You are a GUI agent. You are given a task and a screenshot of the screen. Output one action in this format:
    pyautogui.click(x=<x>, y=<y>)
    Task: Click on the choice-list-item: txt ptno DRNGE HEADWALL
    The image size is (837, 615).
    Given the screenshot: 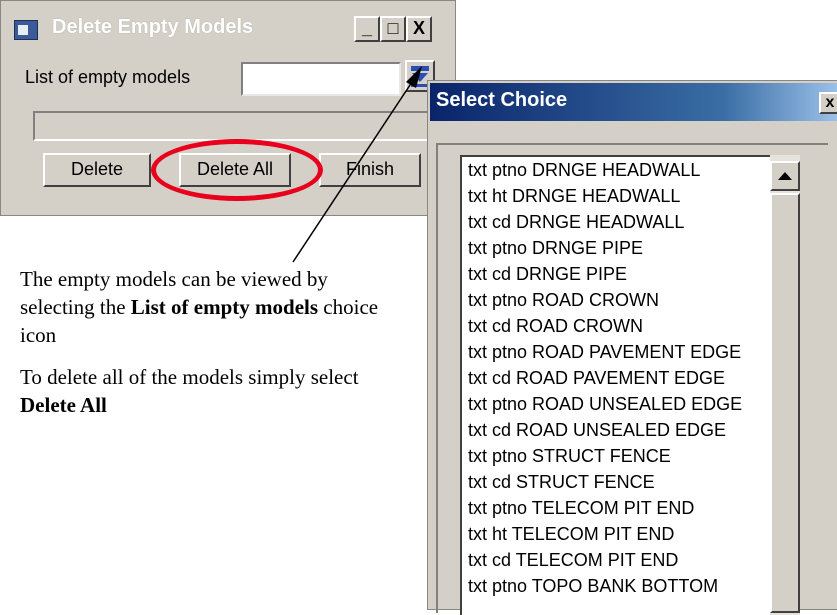 What is the action you would take?
    pyautogui.click(x=616, y=170)
    